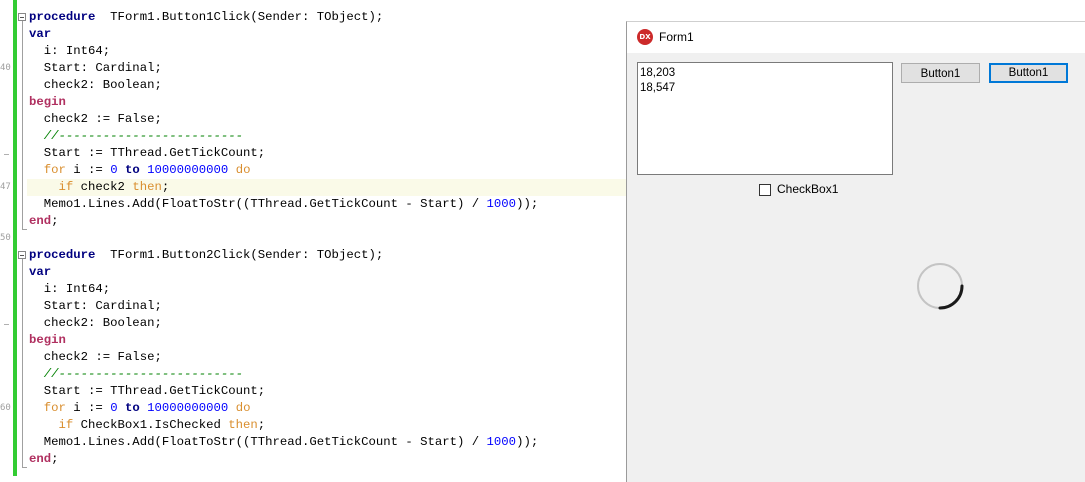 This screenshot has width=1085, height=482. I want to click on modified-lines-bar, so click(15, 238).